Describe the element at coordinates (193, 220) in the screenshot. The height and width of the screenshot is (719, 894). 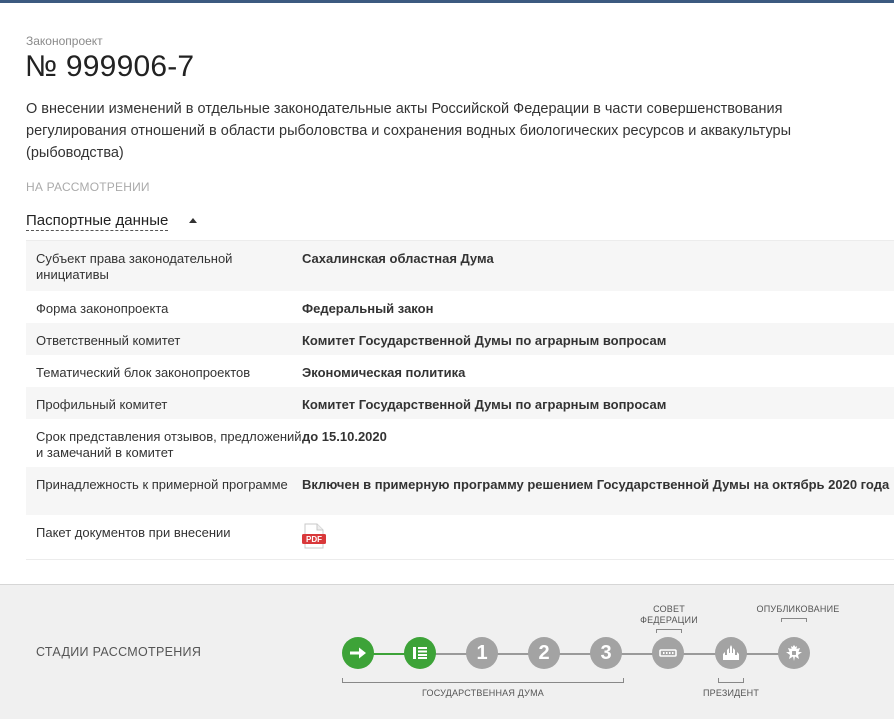
I see `caret-up-icon` at that location.